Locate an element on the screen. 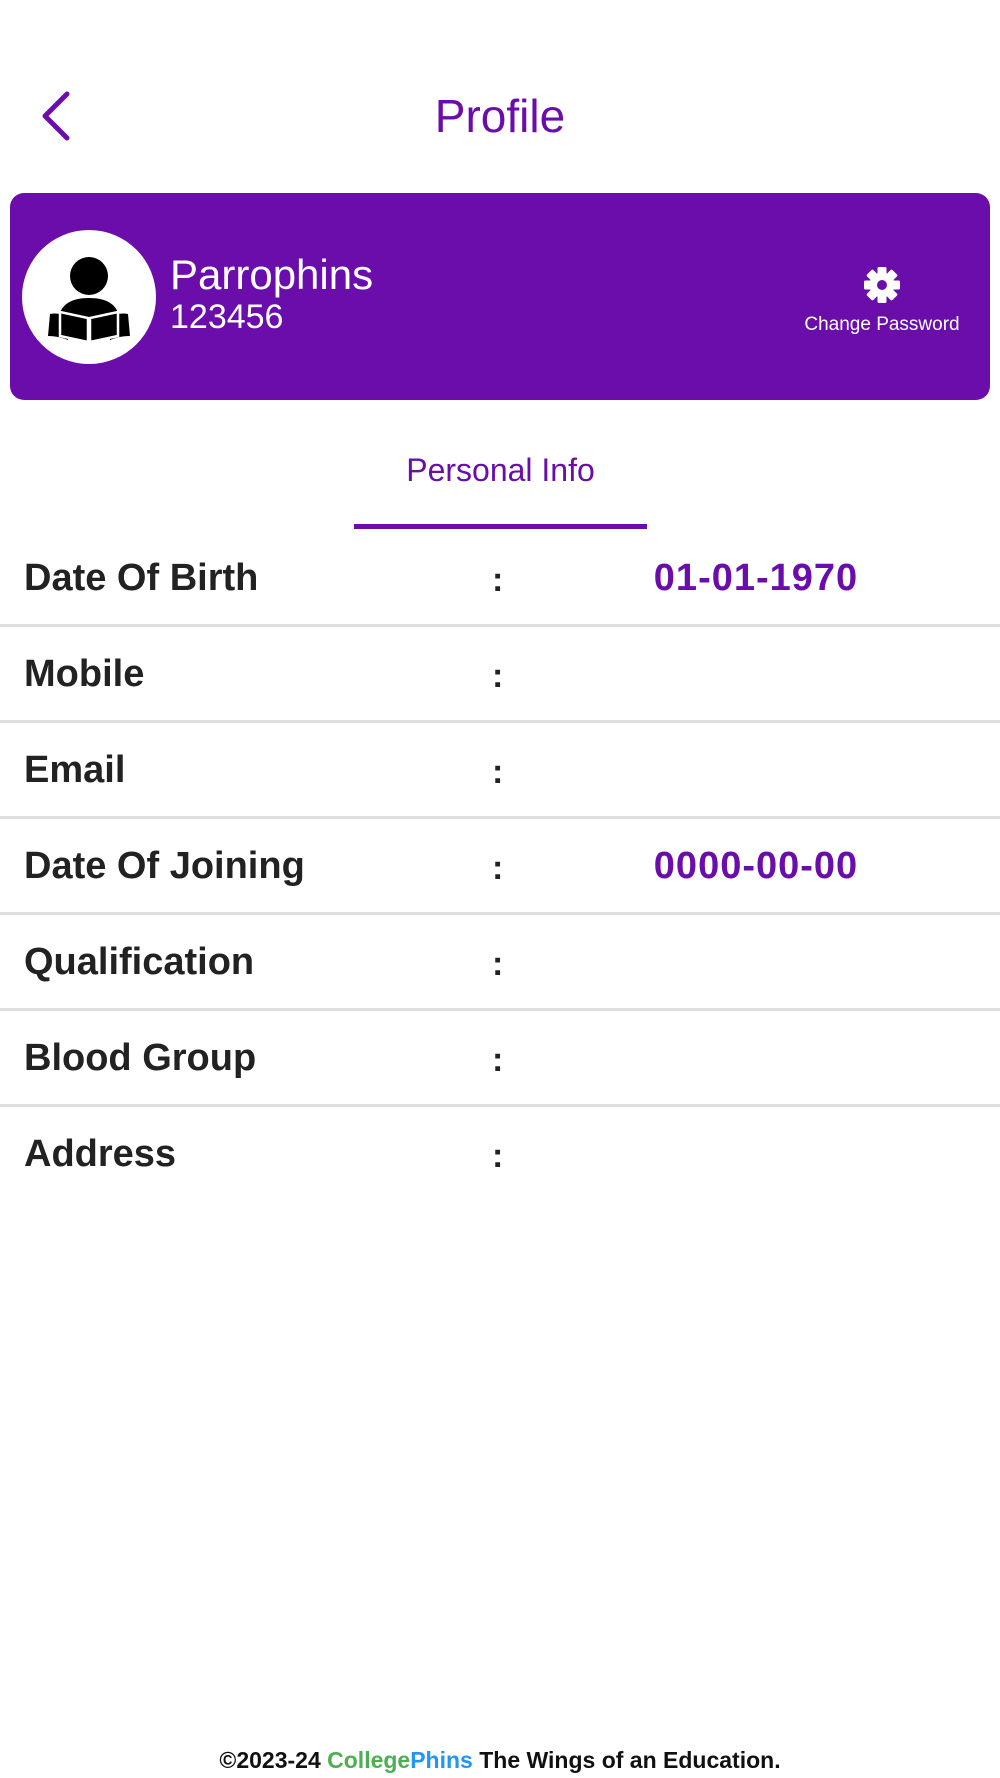  info-row-date-of-joining: Date Of Joining : 0000-00-00 is located at coordinates (500, 867).